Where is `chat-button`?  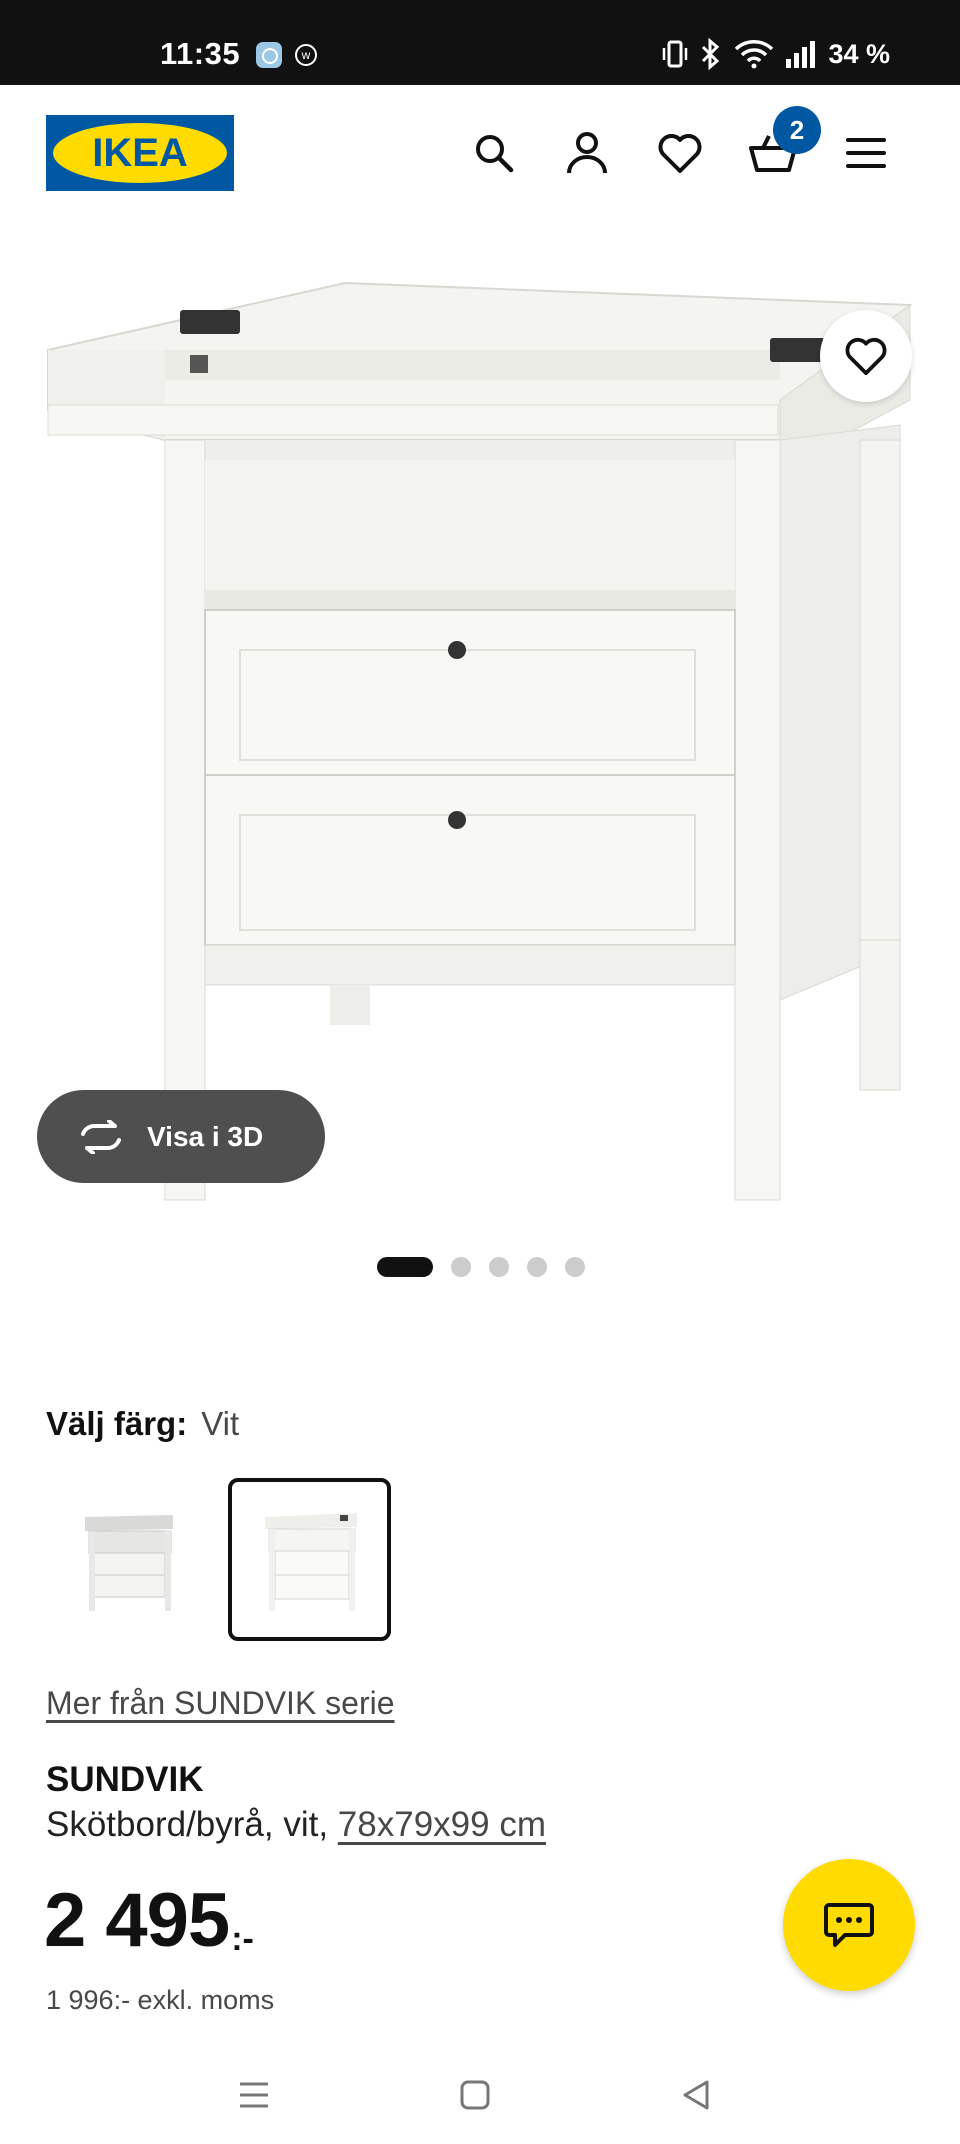 chat-button is located at coordinates (849, 1925).